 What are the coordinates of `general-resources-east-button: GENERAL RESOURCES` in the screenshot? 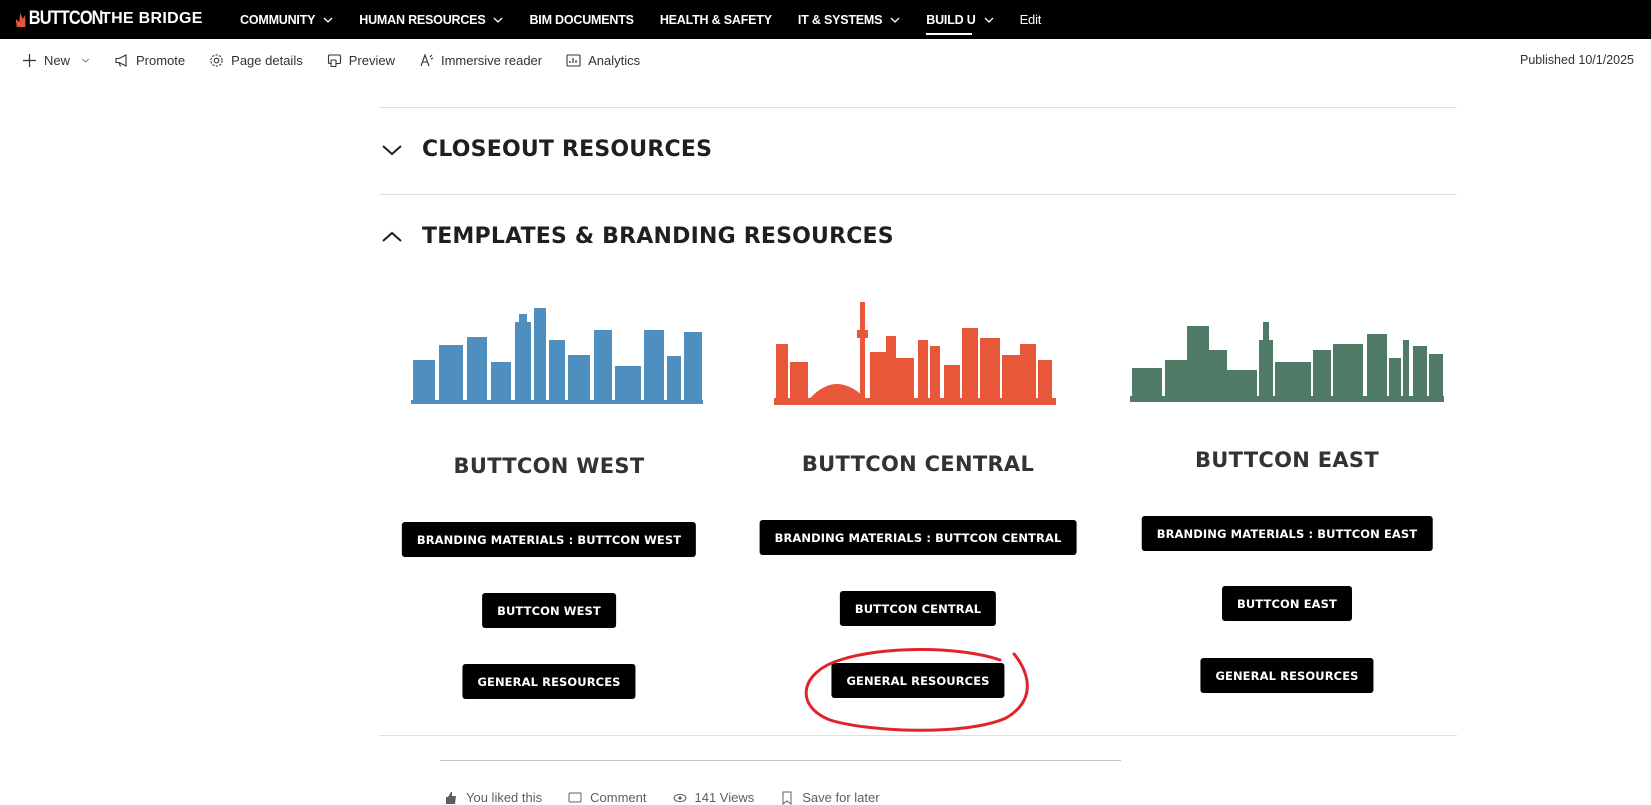 It's located at (1287, 675).